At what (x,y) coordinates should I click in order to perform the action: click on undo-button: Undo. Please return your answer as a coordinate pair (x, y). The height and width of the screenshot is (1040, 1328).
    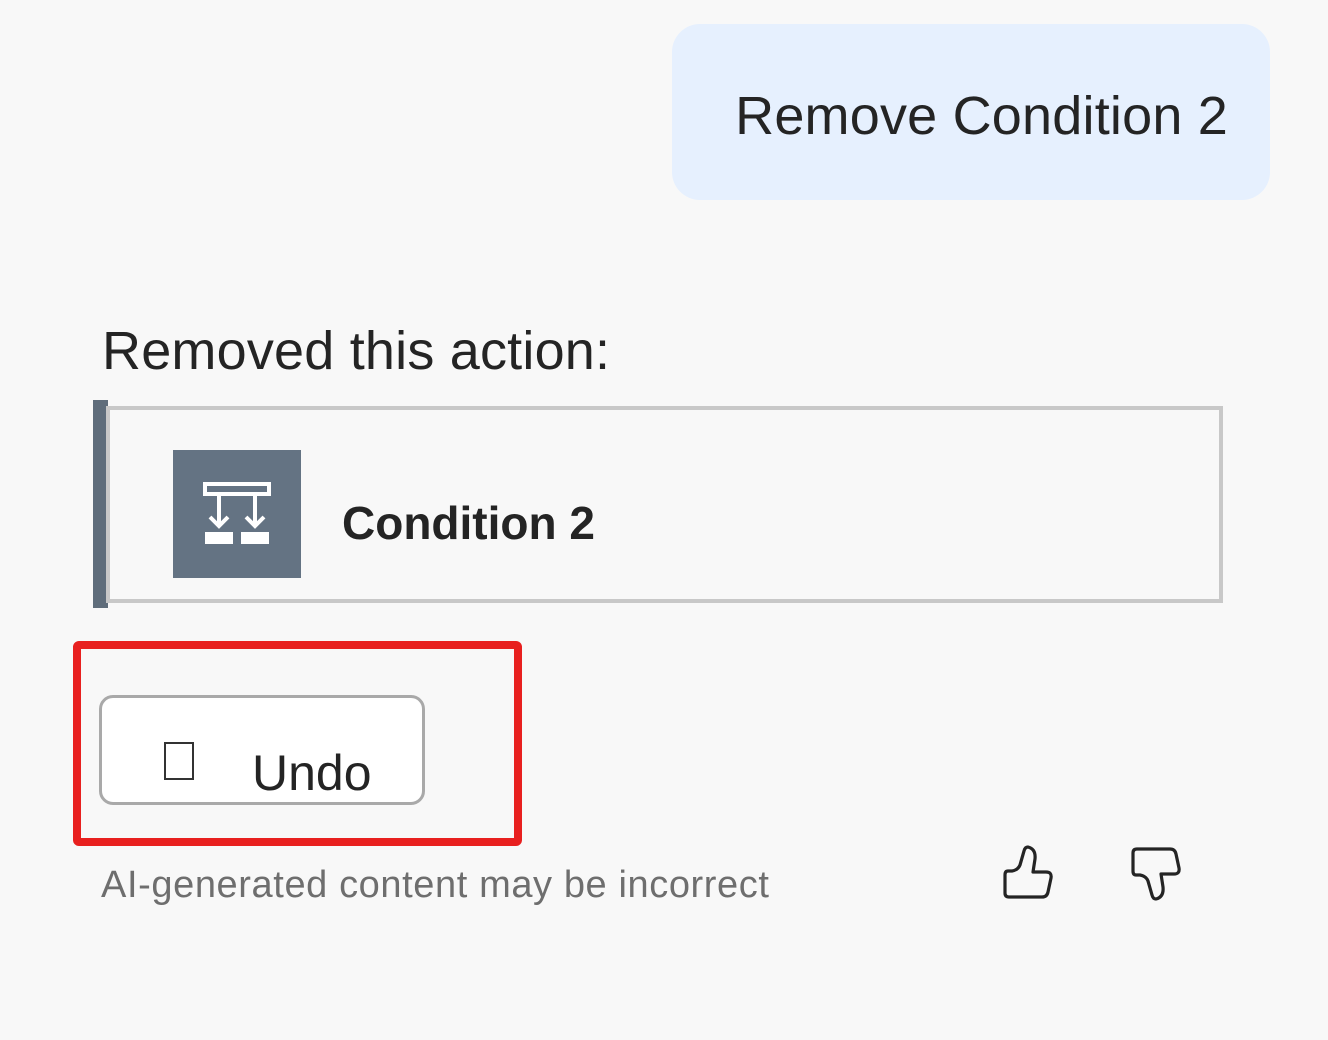
    Looking at the image, I should click on (262, 750).